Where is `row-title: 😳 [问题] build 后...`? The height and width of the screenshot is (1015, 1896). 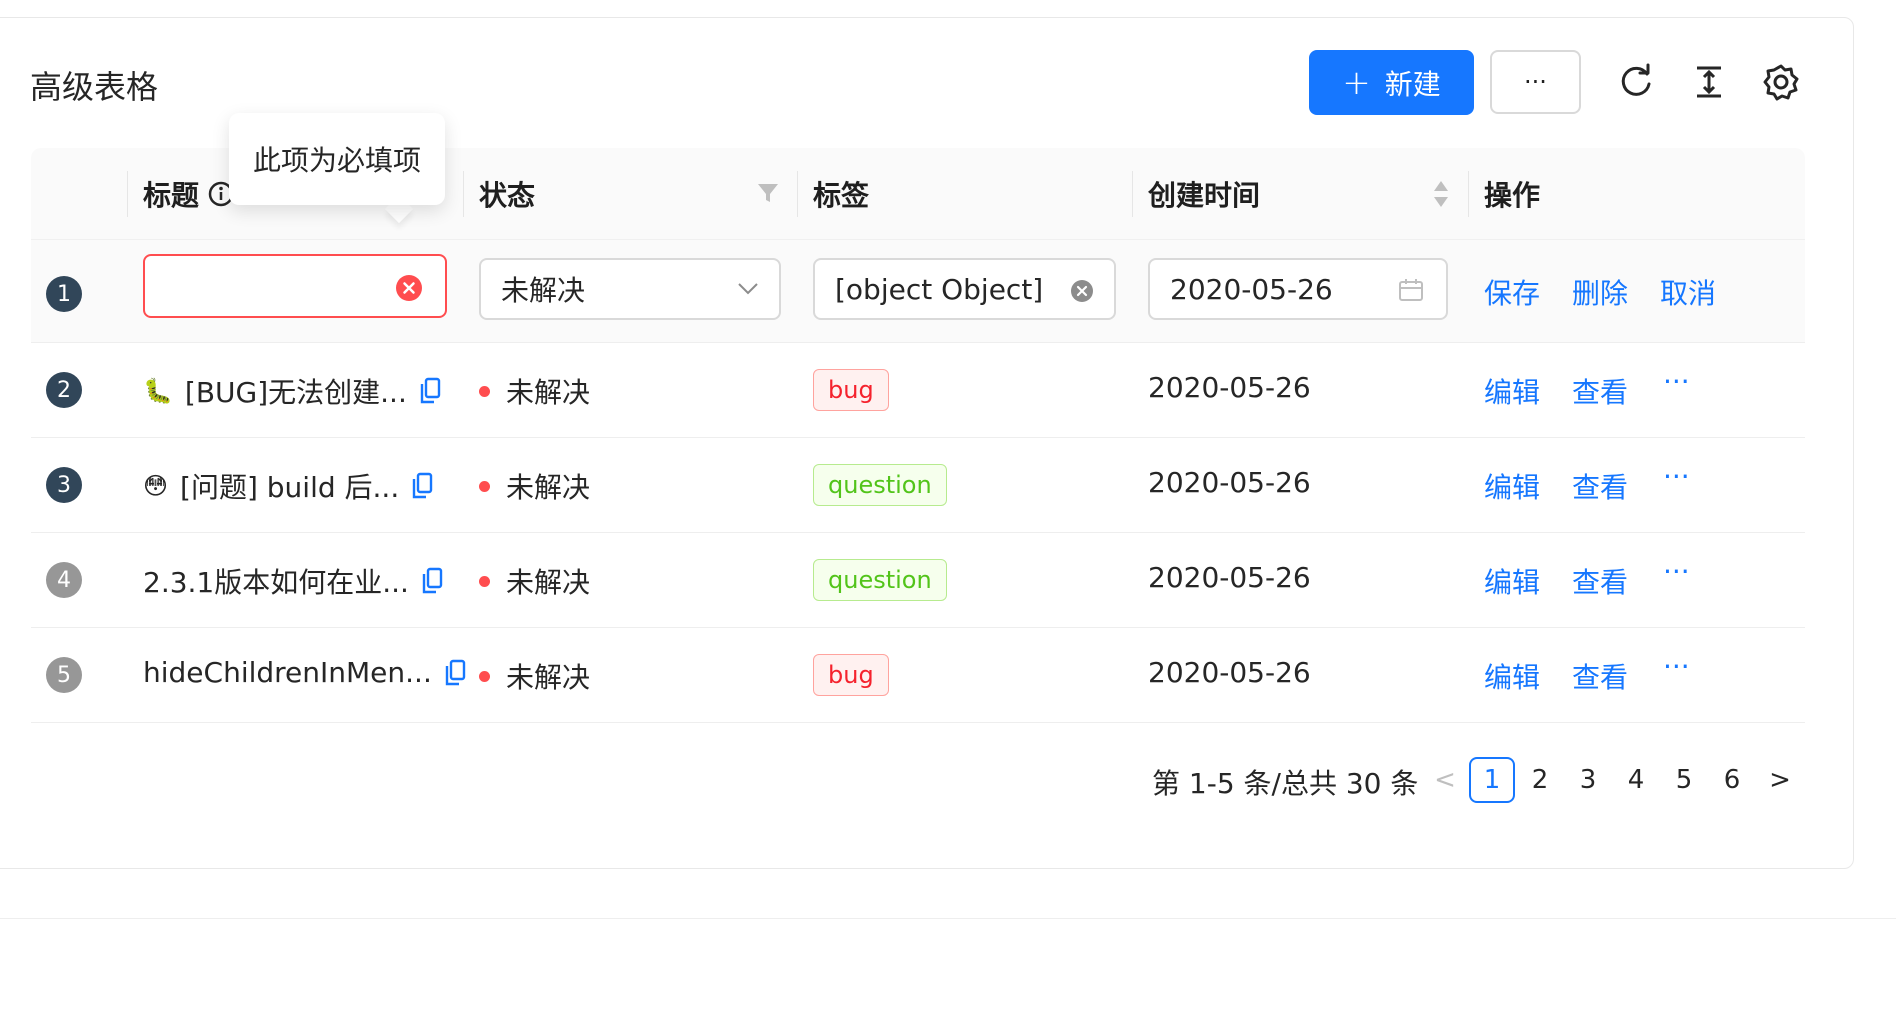 row-title: 😳 [问题] build 后... is located at coordinates (288, 486).